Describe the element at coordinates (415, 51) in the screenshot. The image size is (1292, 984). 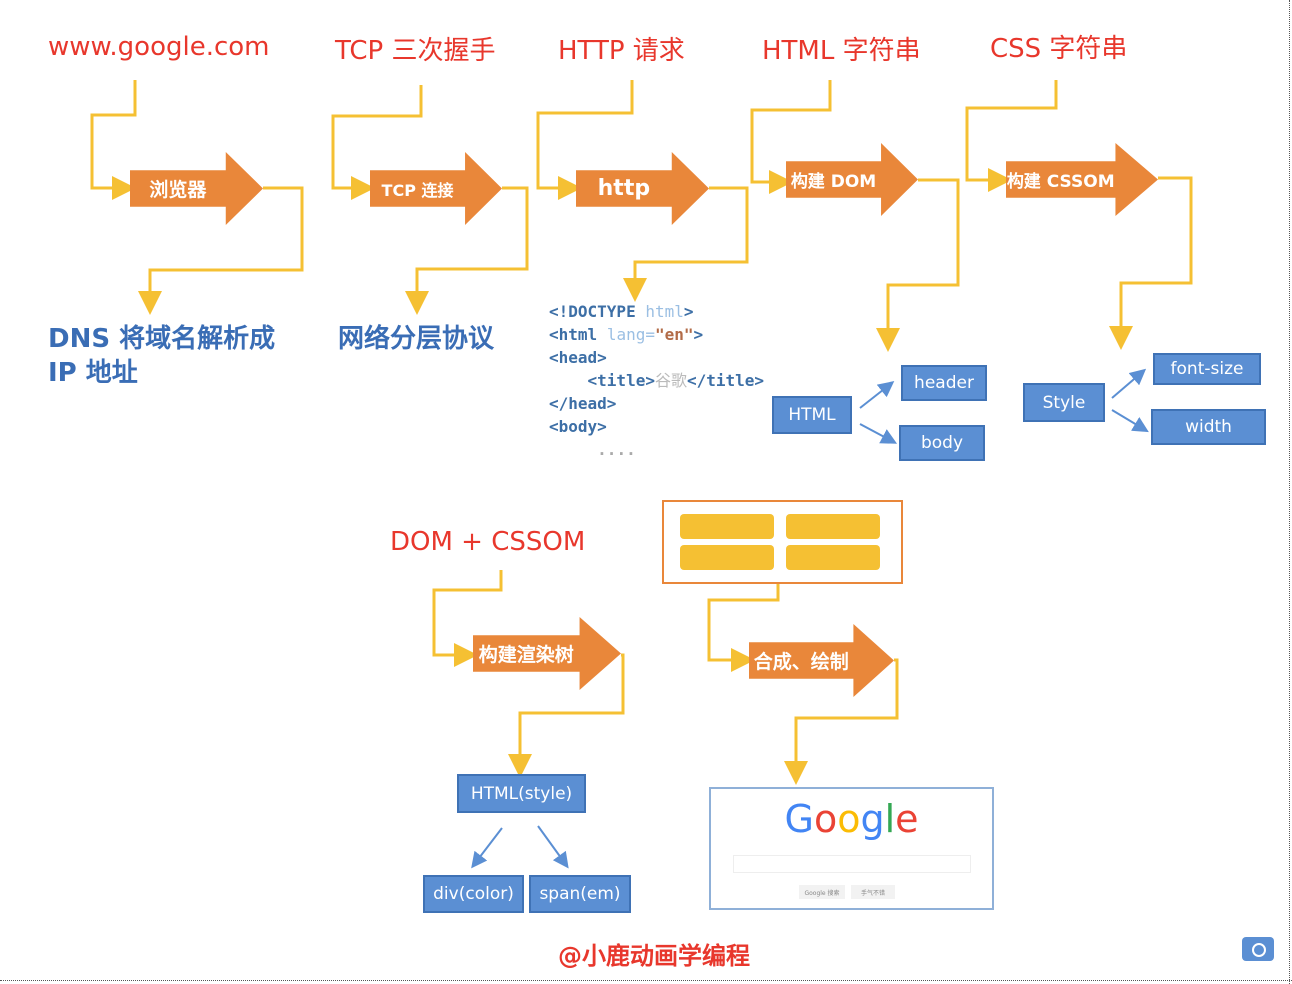
I see `label-tcp-handshake: TCP 三次握手` at that location.